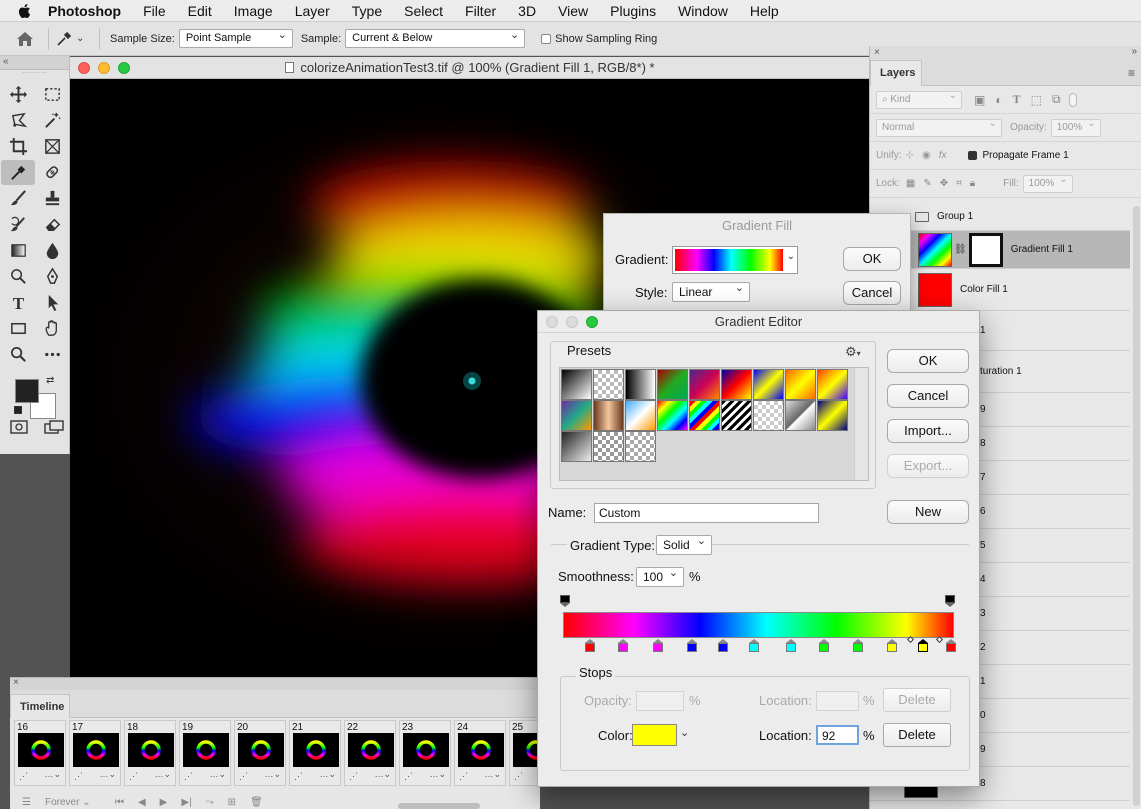 The height and width of the screenshot is (809, 1141). I want to click on ok-button: OK, so click(928, 361).